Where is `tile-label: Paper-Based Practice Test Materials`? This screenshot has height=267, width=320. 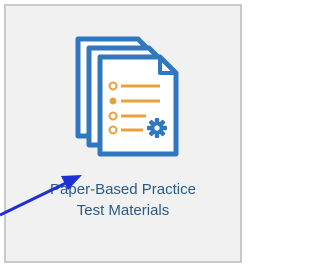 tile-label: Paper-Based Practice Test Materials is located at coordinates (123, 200).